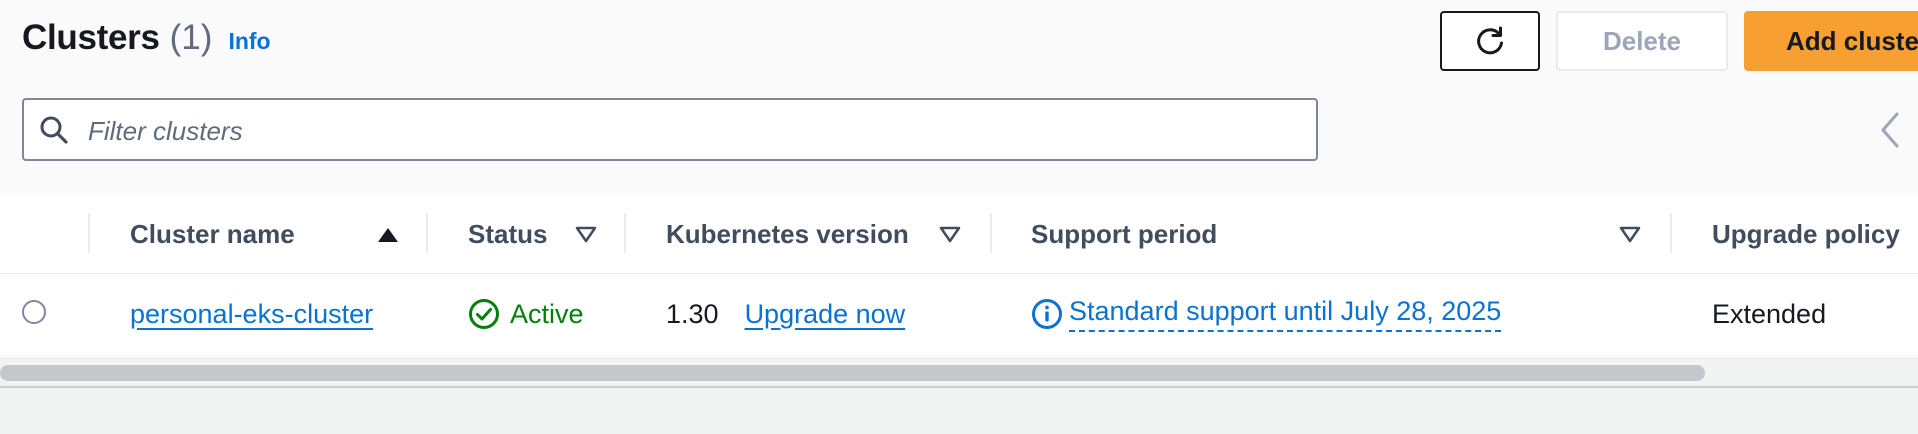 This screenshot has width=1918, height=434. I want to click on column-header-cluster-name: Cluster name, so click(212, 234).